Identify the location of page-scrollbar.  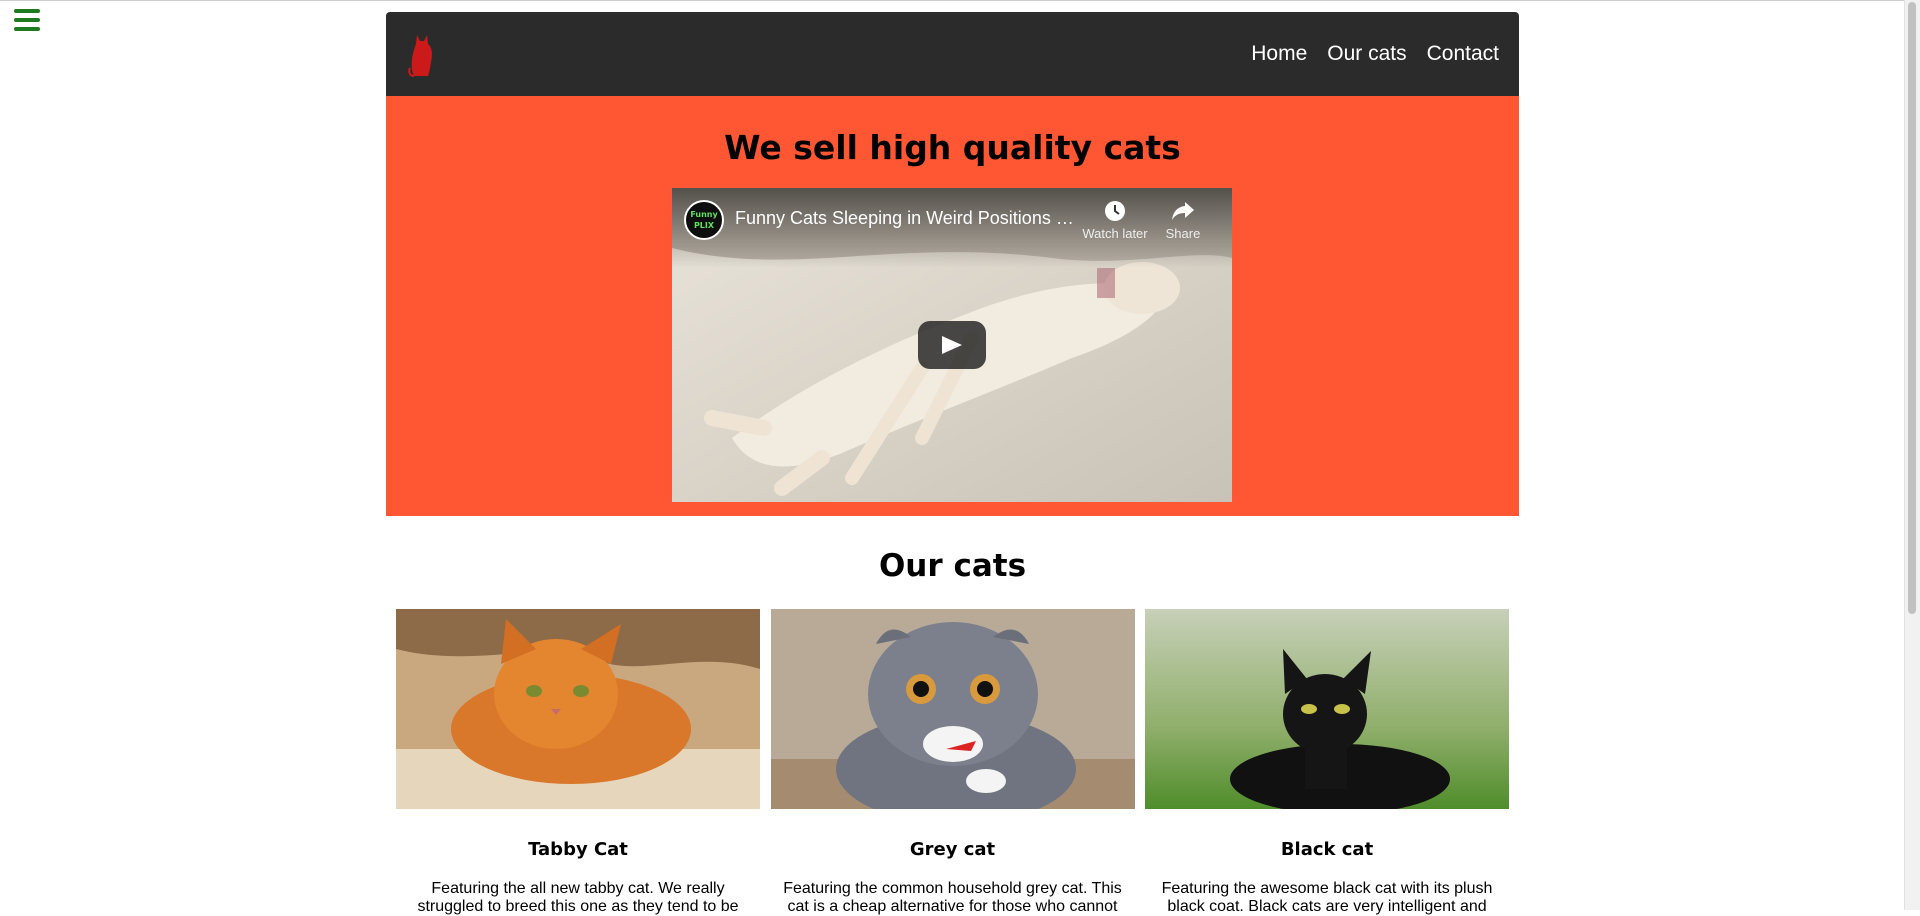
(1912, 455).